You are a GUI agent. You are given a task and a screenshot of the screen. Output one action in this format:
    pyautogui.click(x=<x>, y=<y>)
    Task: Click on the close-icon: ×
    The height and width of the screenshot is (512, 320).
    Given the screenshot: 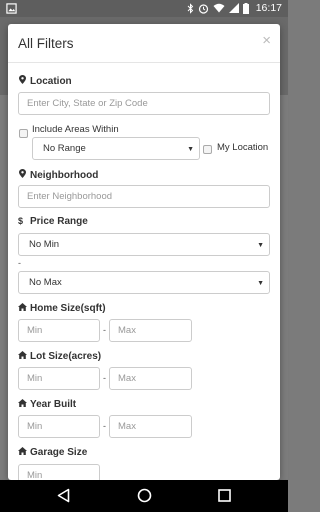 What is the action you would take?
    pyautogui.click(x=266, y=40)
    